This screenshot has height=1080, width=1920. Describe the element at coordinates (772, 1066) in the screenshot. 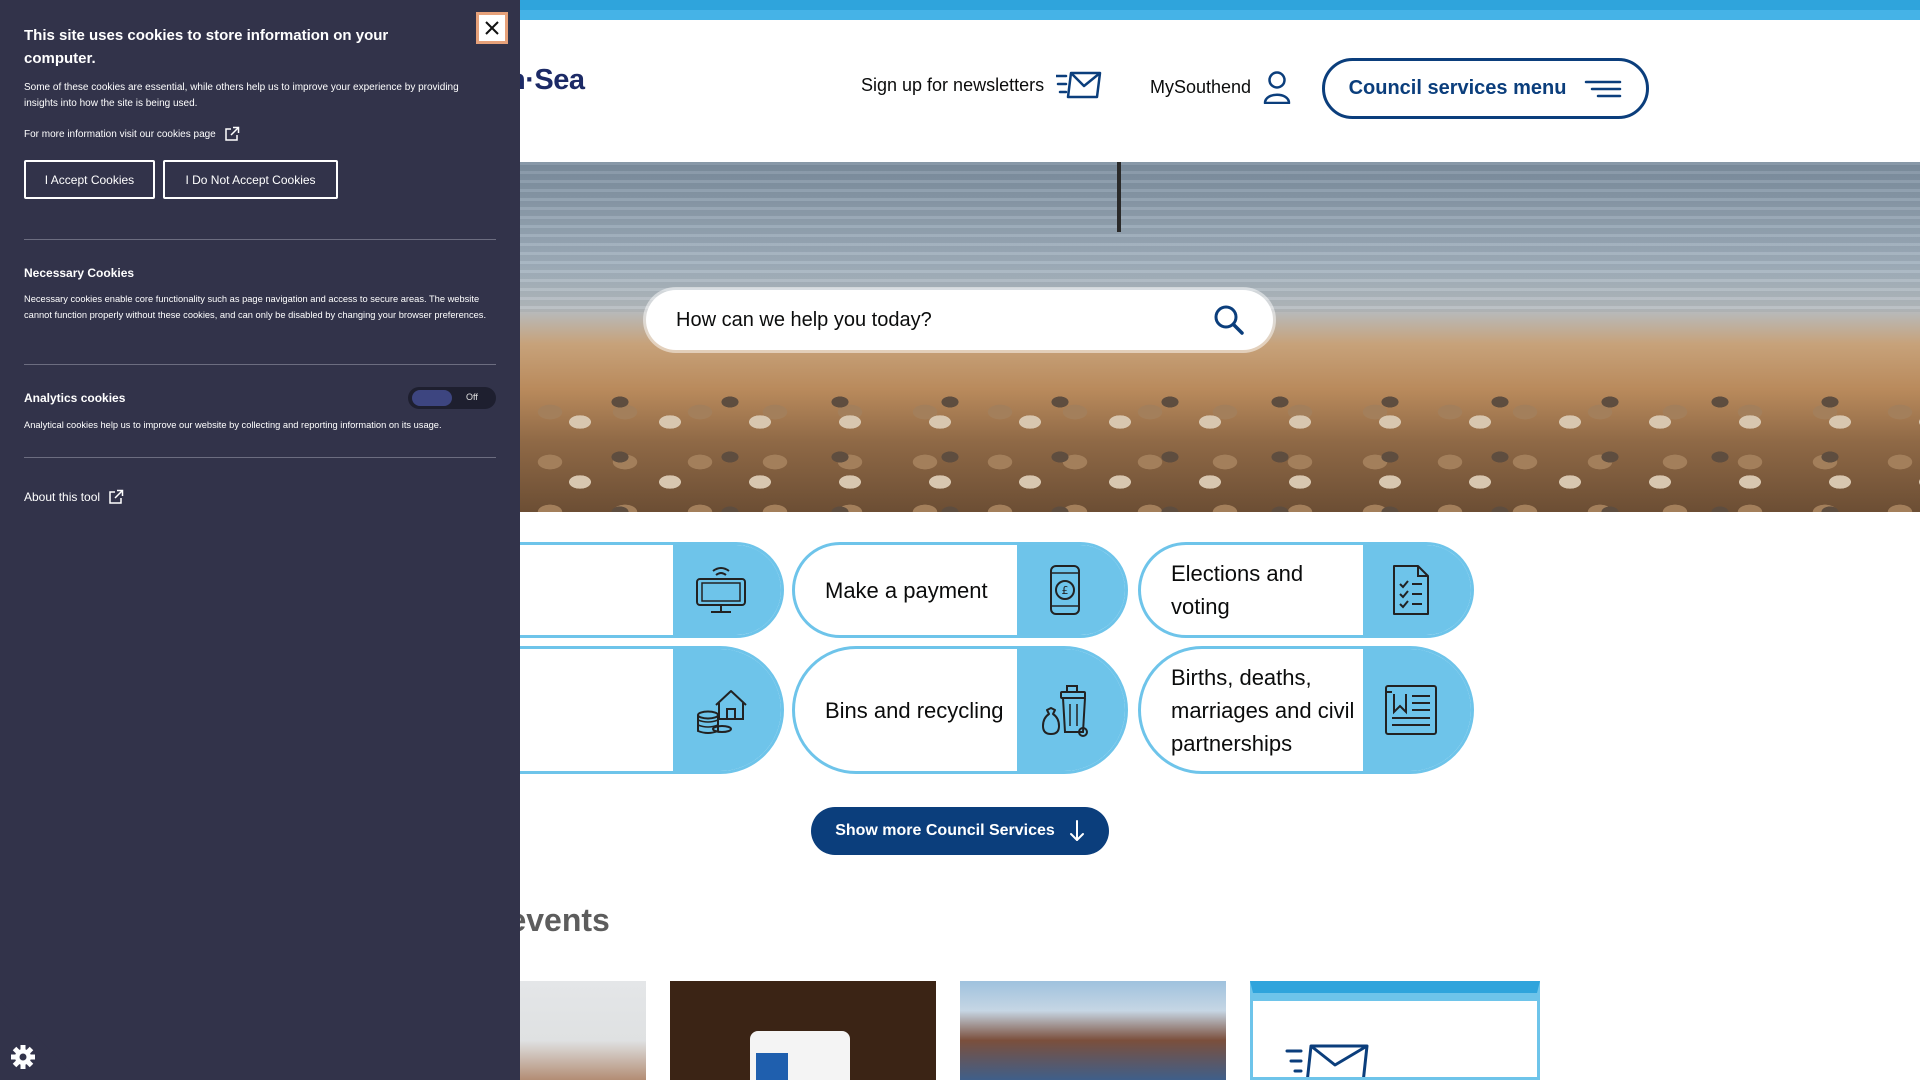

I see `wheelchair-icon` at that location.